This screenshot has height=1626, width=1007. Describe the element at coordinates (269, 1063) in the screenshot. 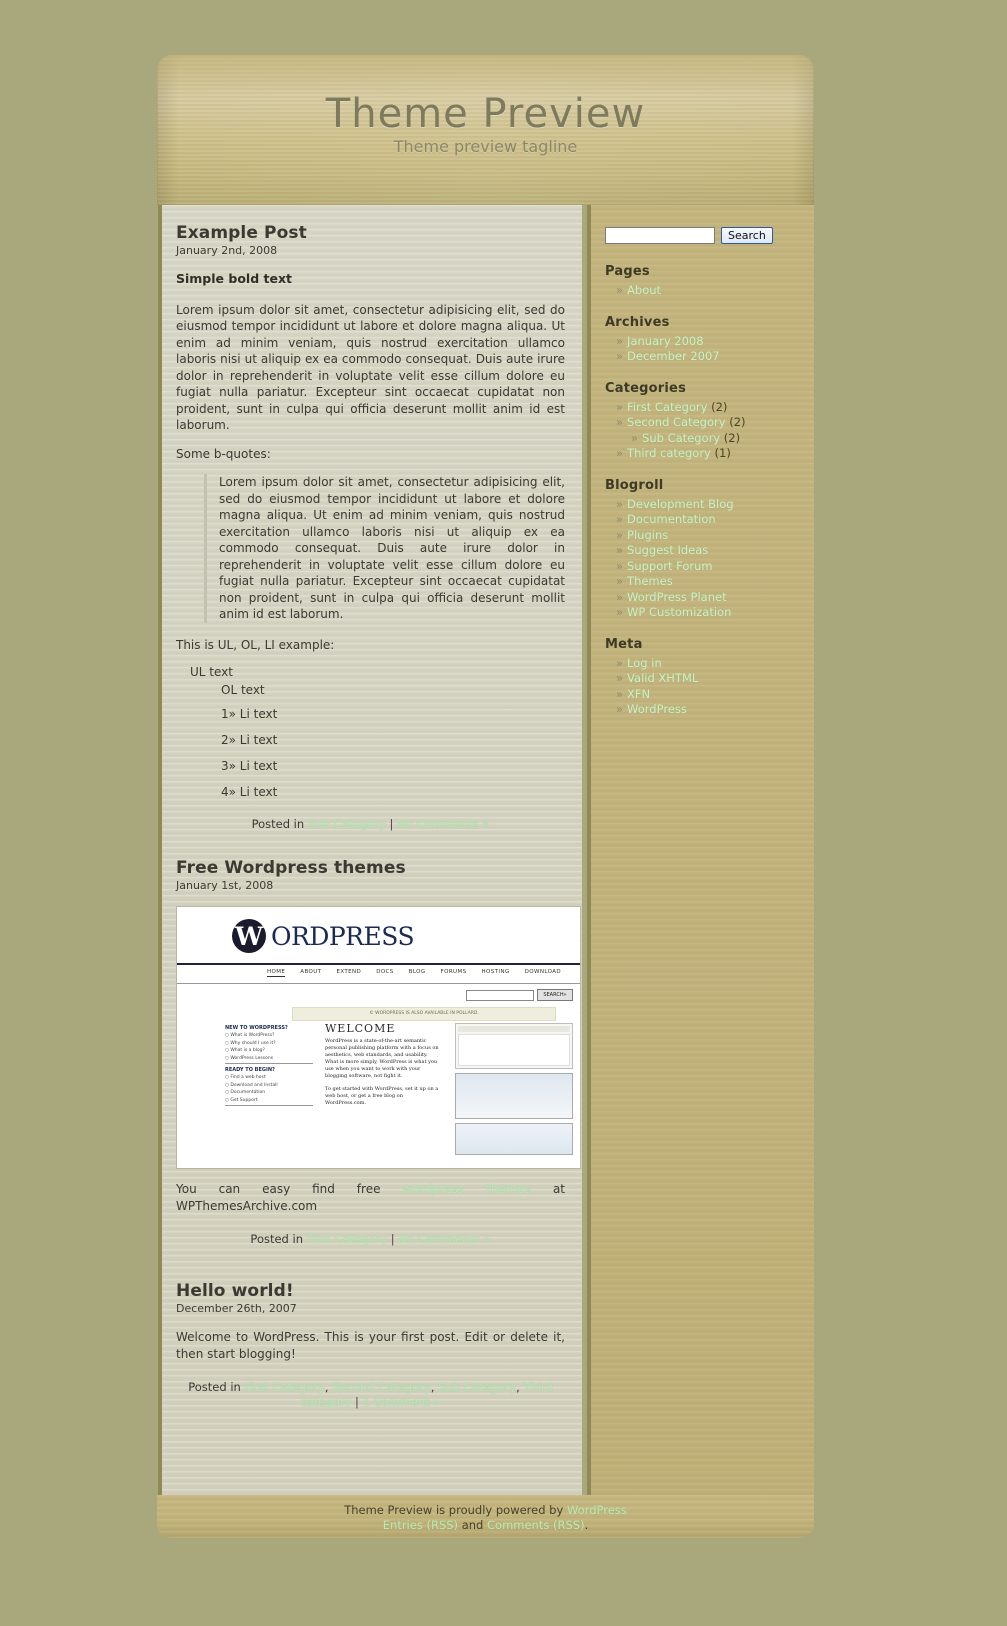

I see `screenshot-divider` at that location.